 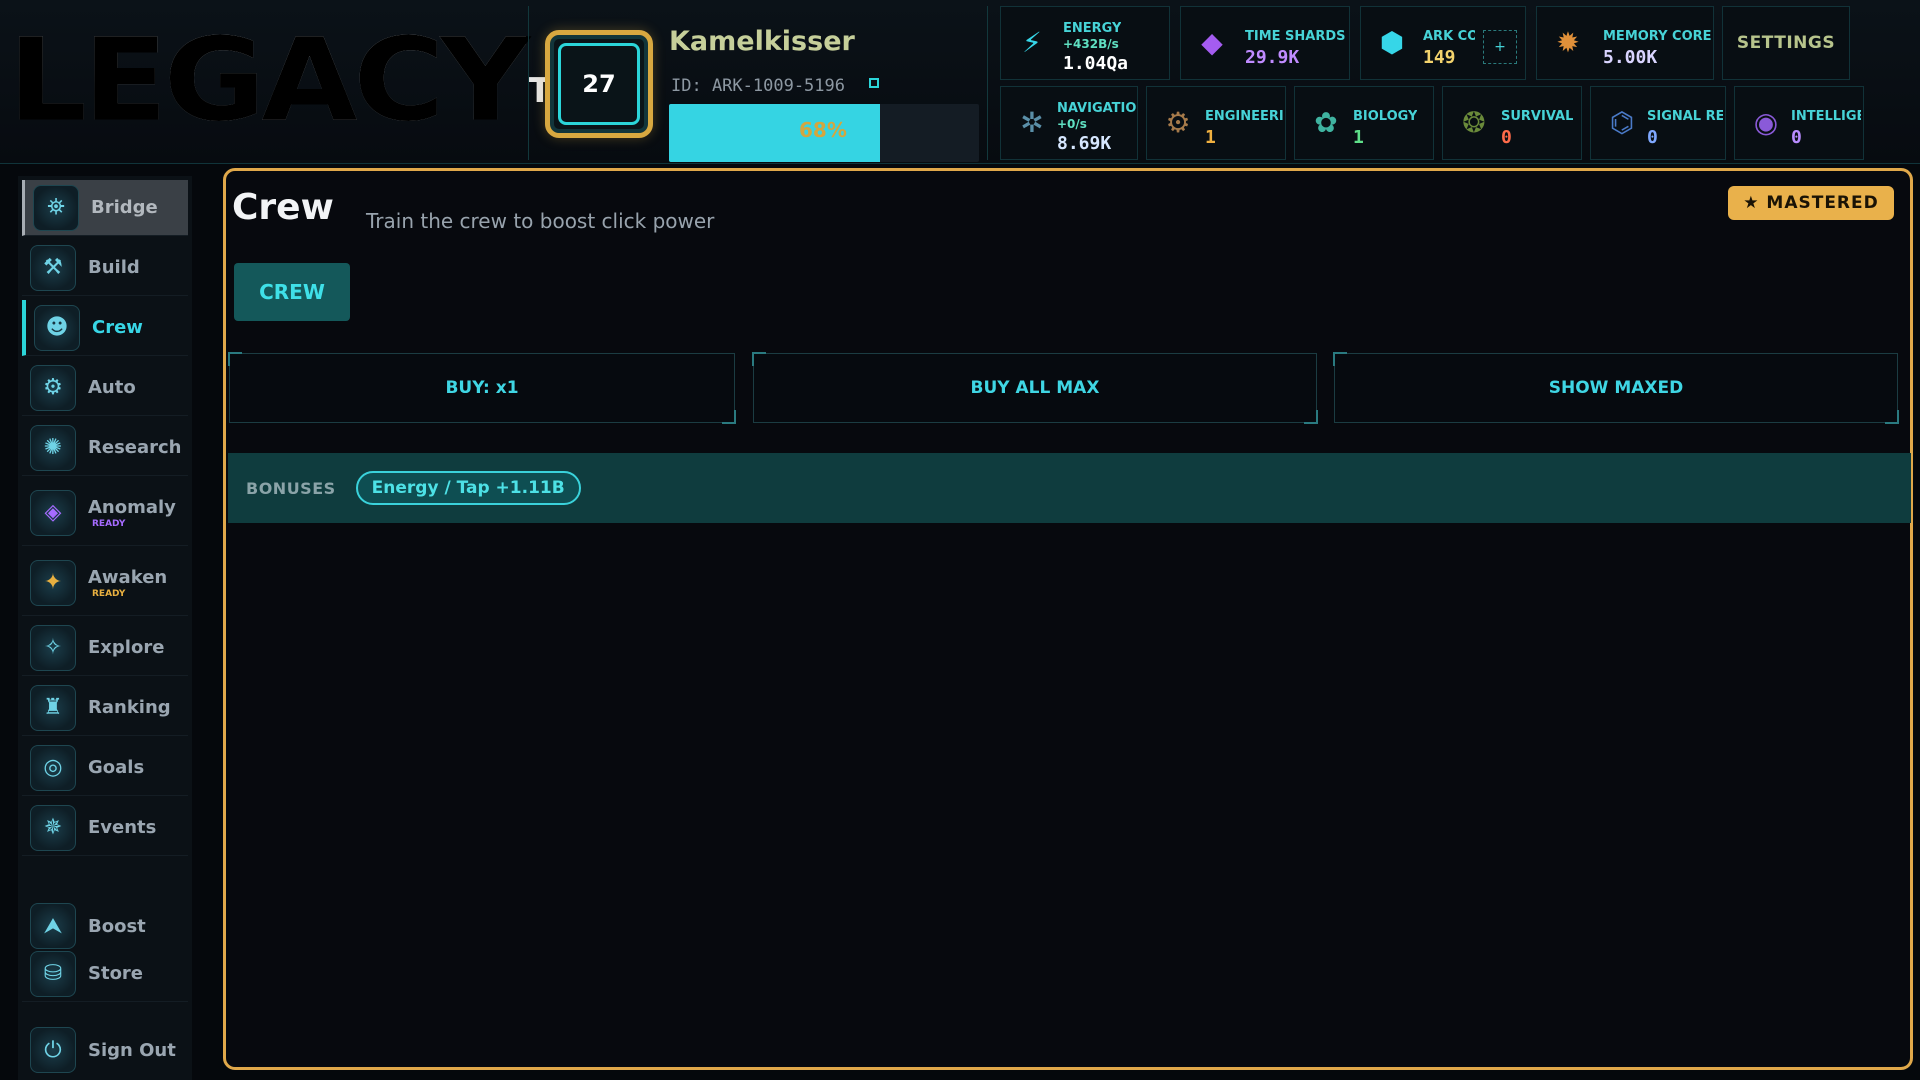 I want to click on resource-value: 29.9K, so click(x=1272, y=57).